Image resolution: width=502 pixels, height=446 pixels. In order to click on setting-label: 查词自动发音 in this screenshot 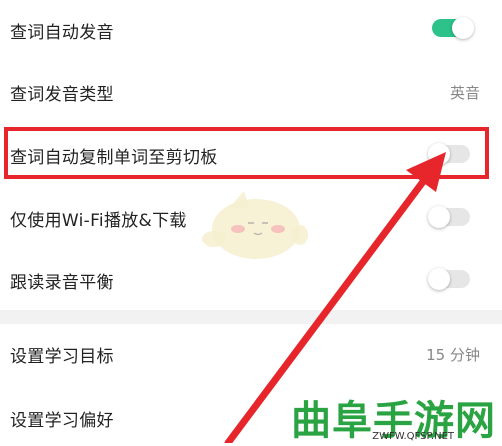, I will do `click(62, 33)`.